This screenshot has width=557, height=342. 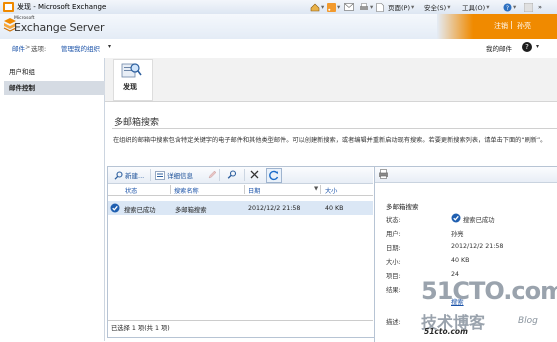 What do you see at coordinates (349, 7) in the screenshot?
I see `mail-icon` at bounding box center [349, 7].